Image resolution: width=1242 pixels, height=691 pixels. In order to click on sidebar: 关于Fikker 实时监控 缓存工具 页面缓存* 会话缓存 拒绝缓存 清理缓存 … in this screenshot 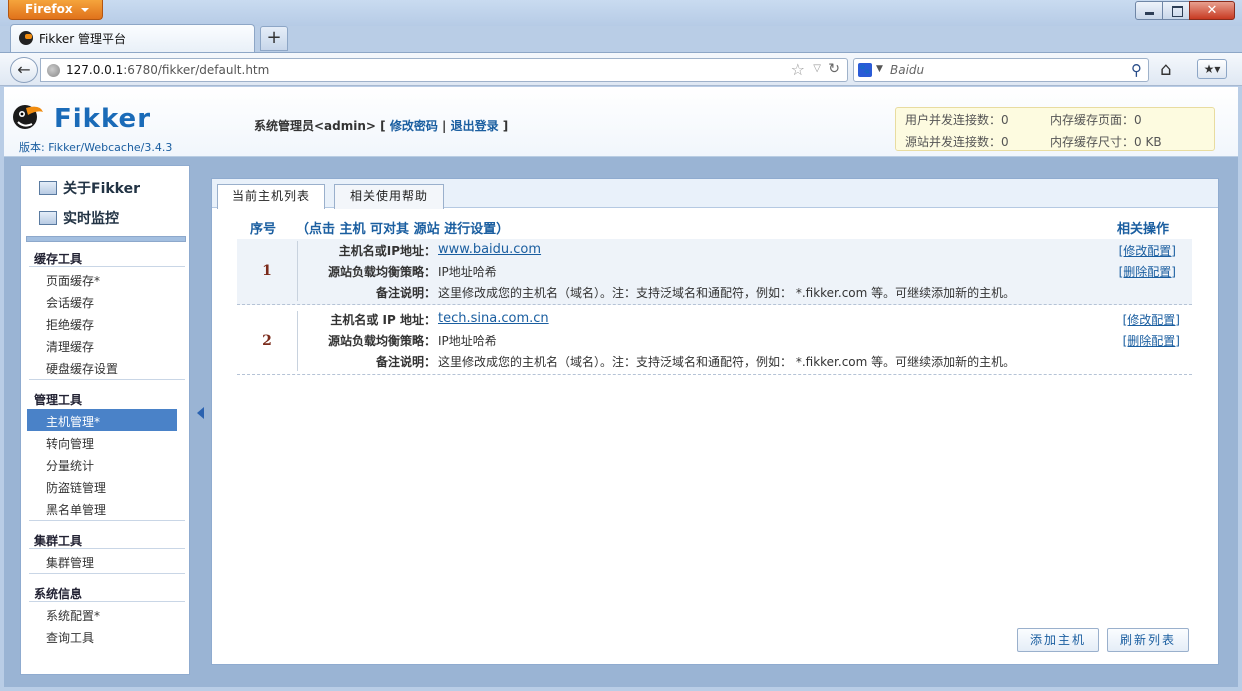, I will do `click(105, 420)`.